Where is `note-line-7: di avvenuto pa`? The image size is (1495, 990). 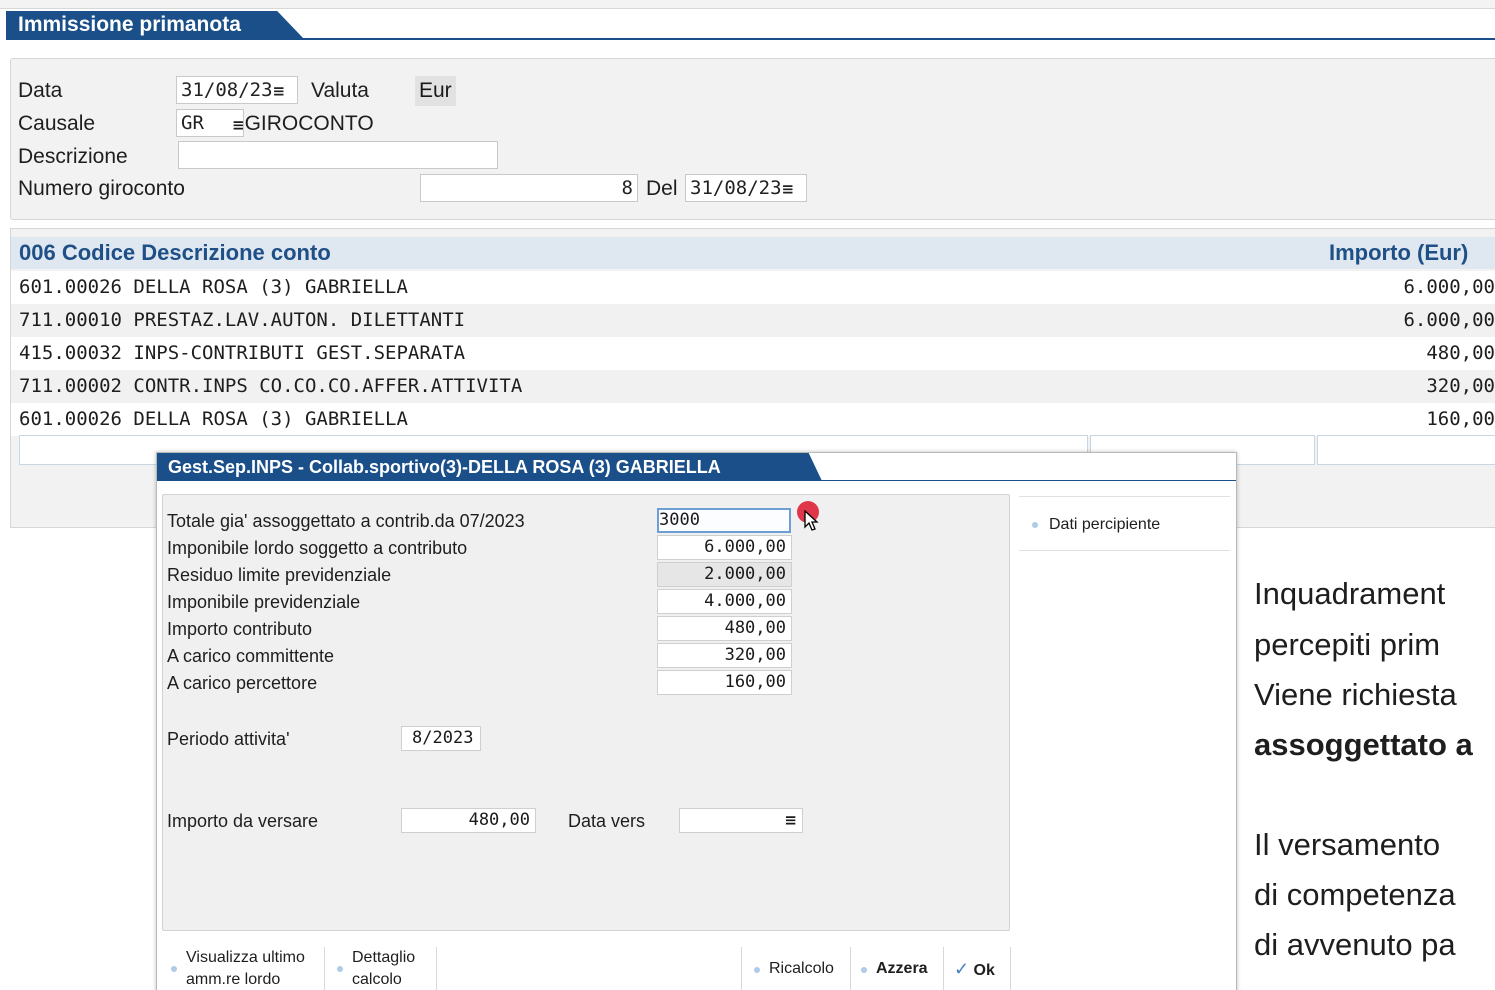
note-line-7: di avvenuto pa is located at coordinates (1355, 944).